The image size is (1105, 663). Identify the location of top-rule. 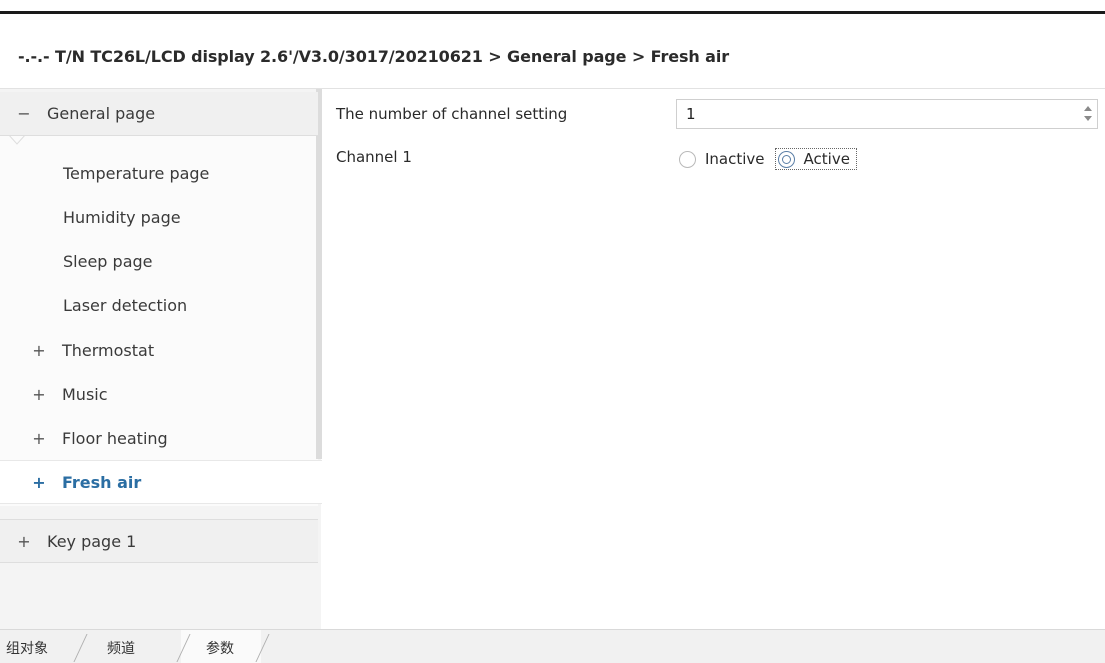
(552, 12).